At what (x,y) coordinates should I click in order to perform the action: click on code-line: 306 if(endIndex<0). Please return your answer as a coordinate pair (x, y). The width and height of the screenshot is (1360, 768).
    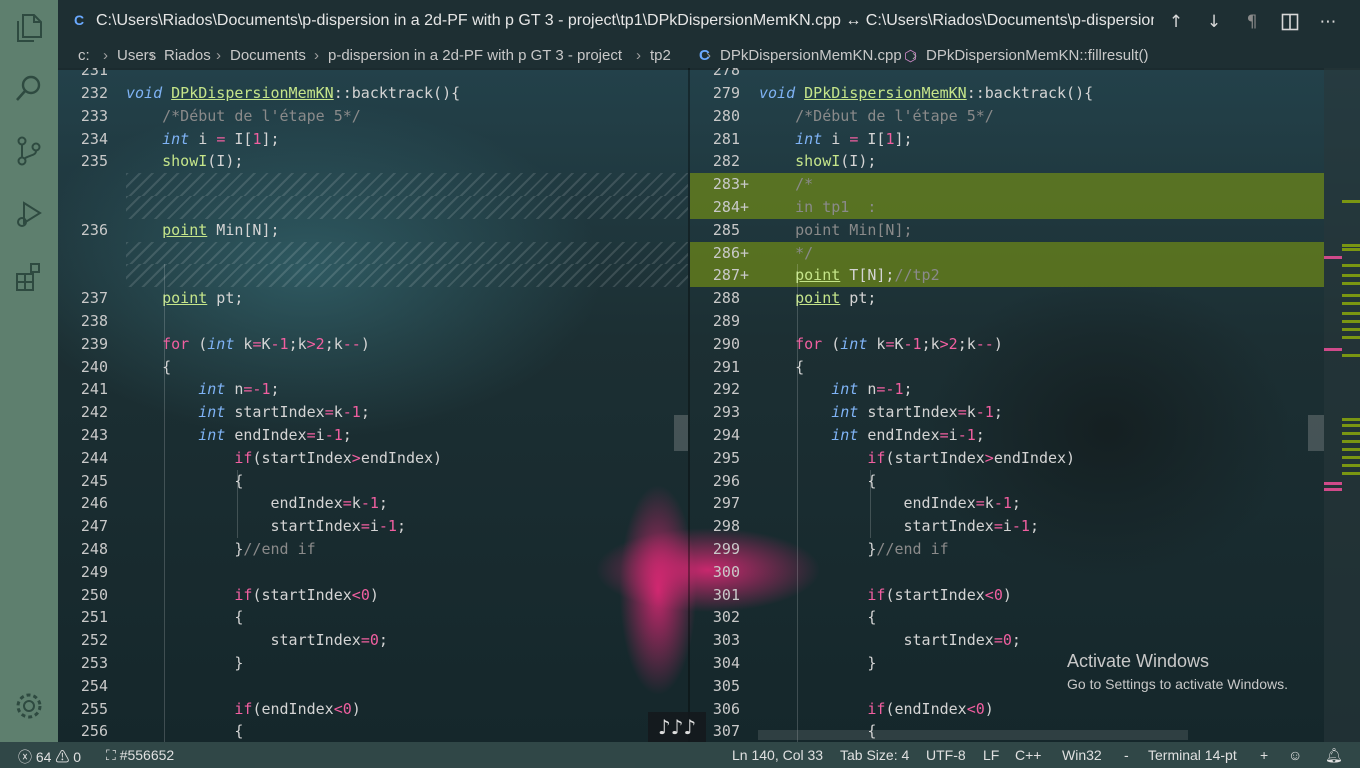
    Looking at the image, I should click on (1007, 709).